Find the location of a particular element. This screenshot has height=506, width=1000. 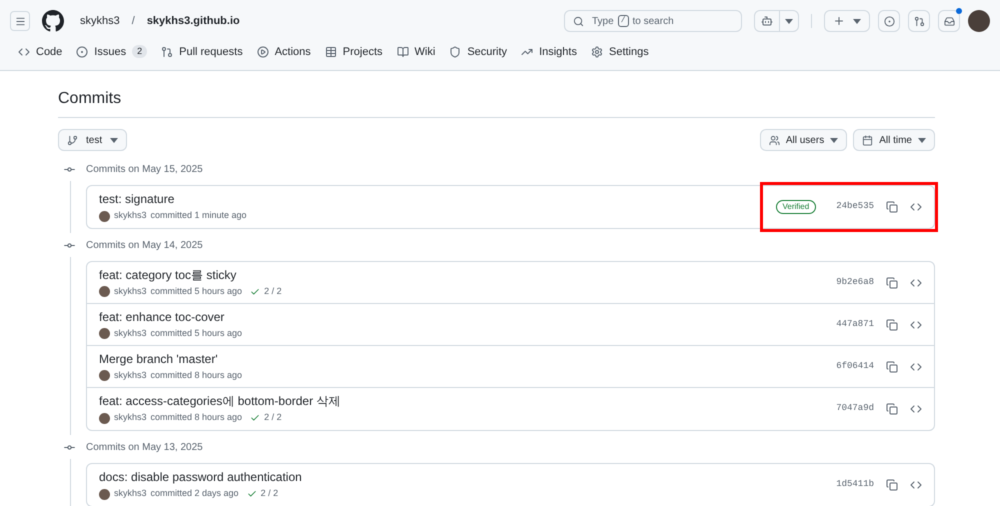

play-icon is located at coordinates (262, 52).